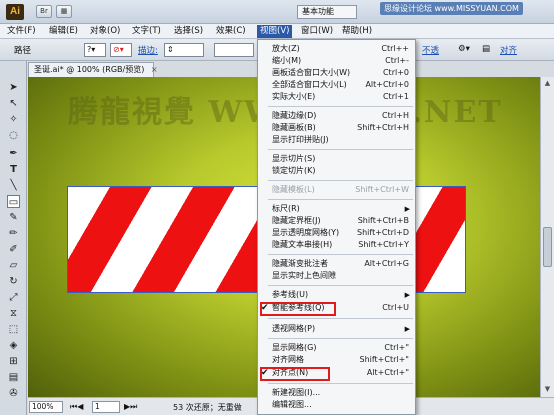  What do you see at coordinates (336, 128) in the screenshot?
I see `menu-item-hide-artboards: 隐藏画板(B) Shift+Ctrl+H` at bounding box center [336, 128].